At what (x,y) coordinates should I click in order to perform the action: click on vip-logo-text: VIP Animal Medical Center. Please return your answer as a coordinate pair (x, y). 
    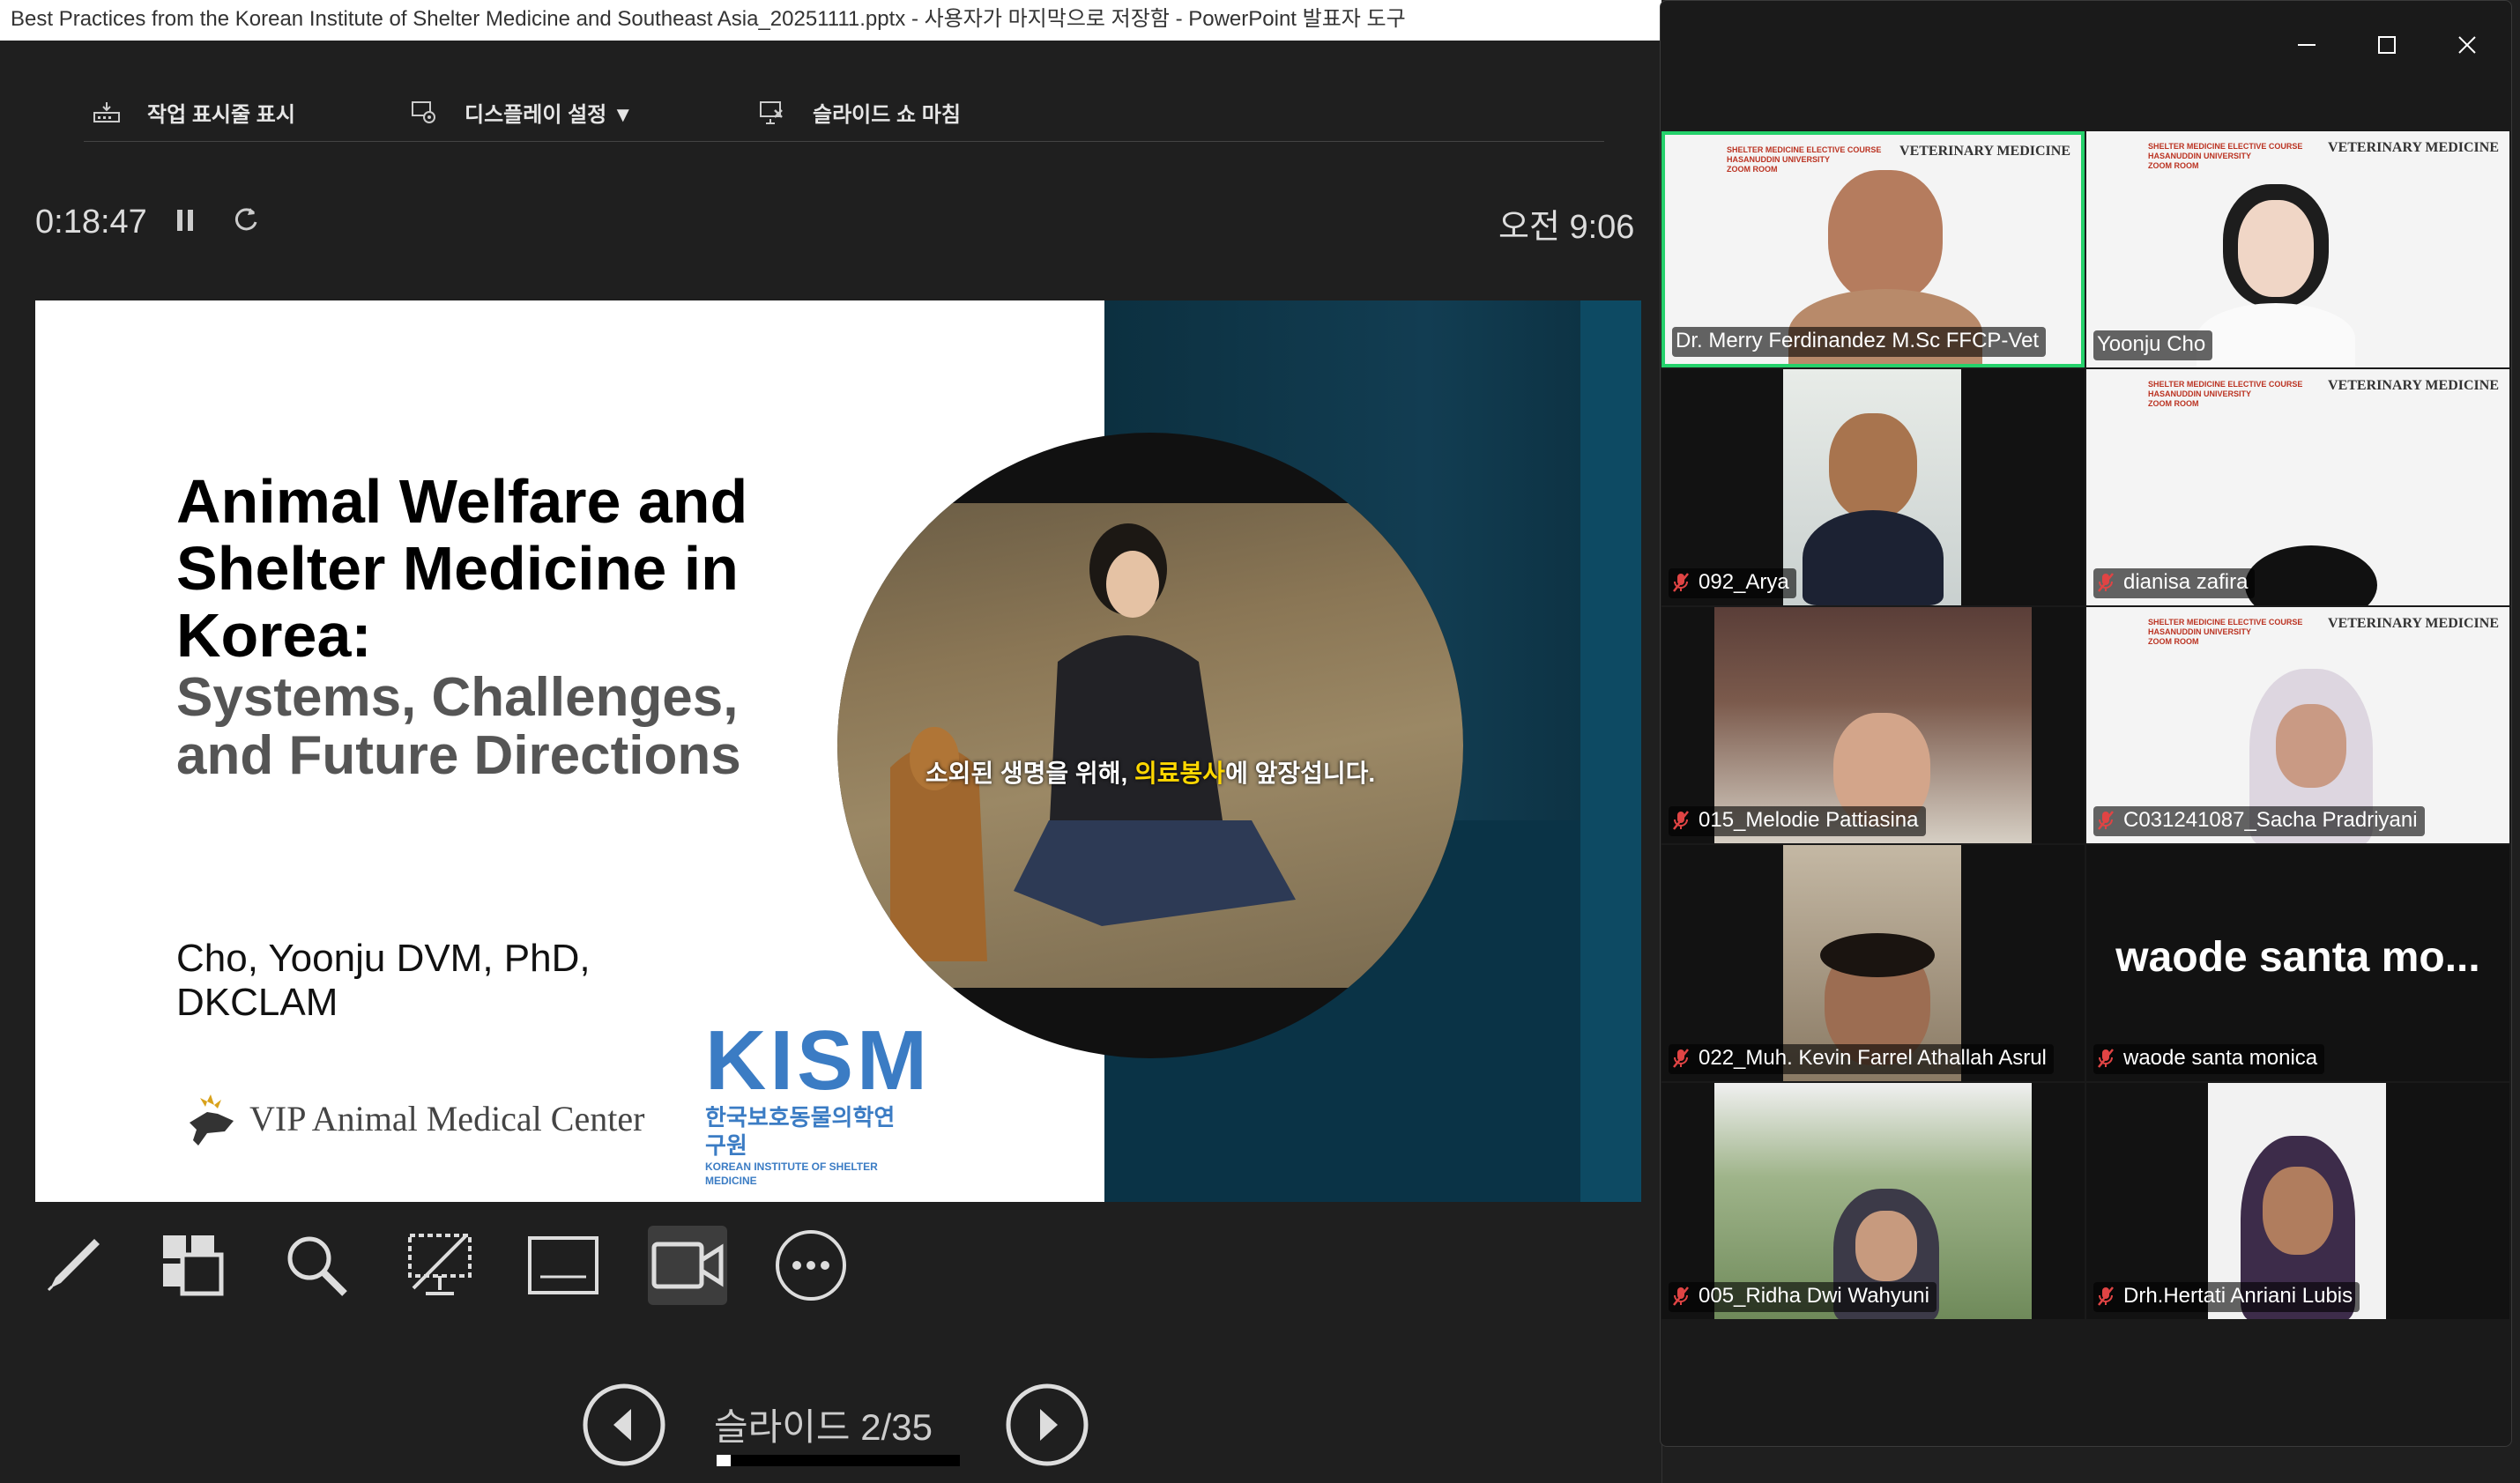
    Looking at the image, I should click on (447, 1118).